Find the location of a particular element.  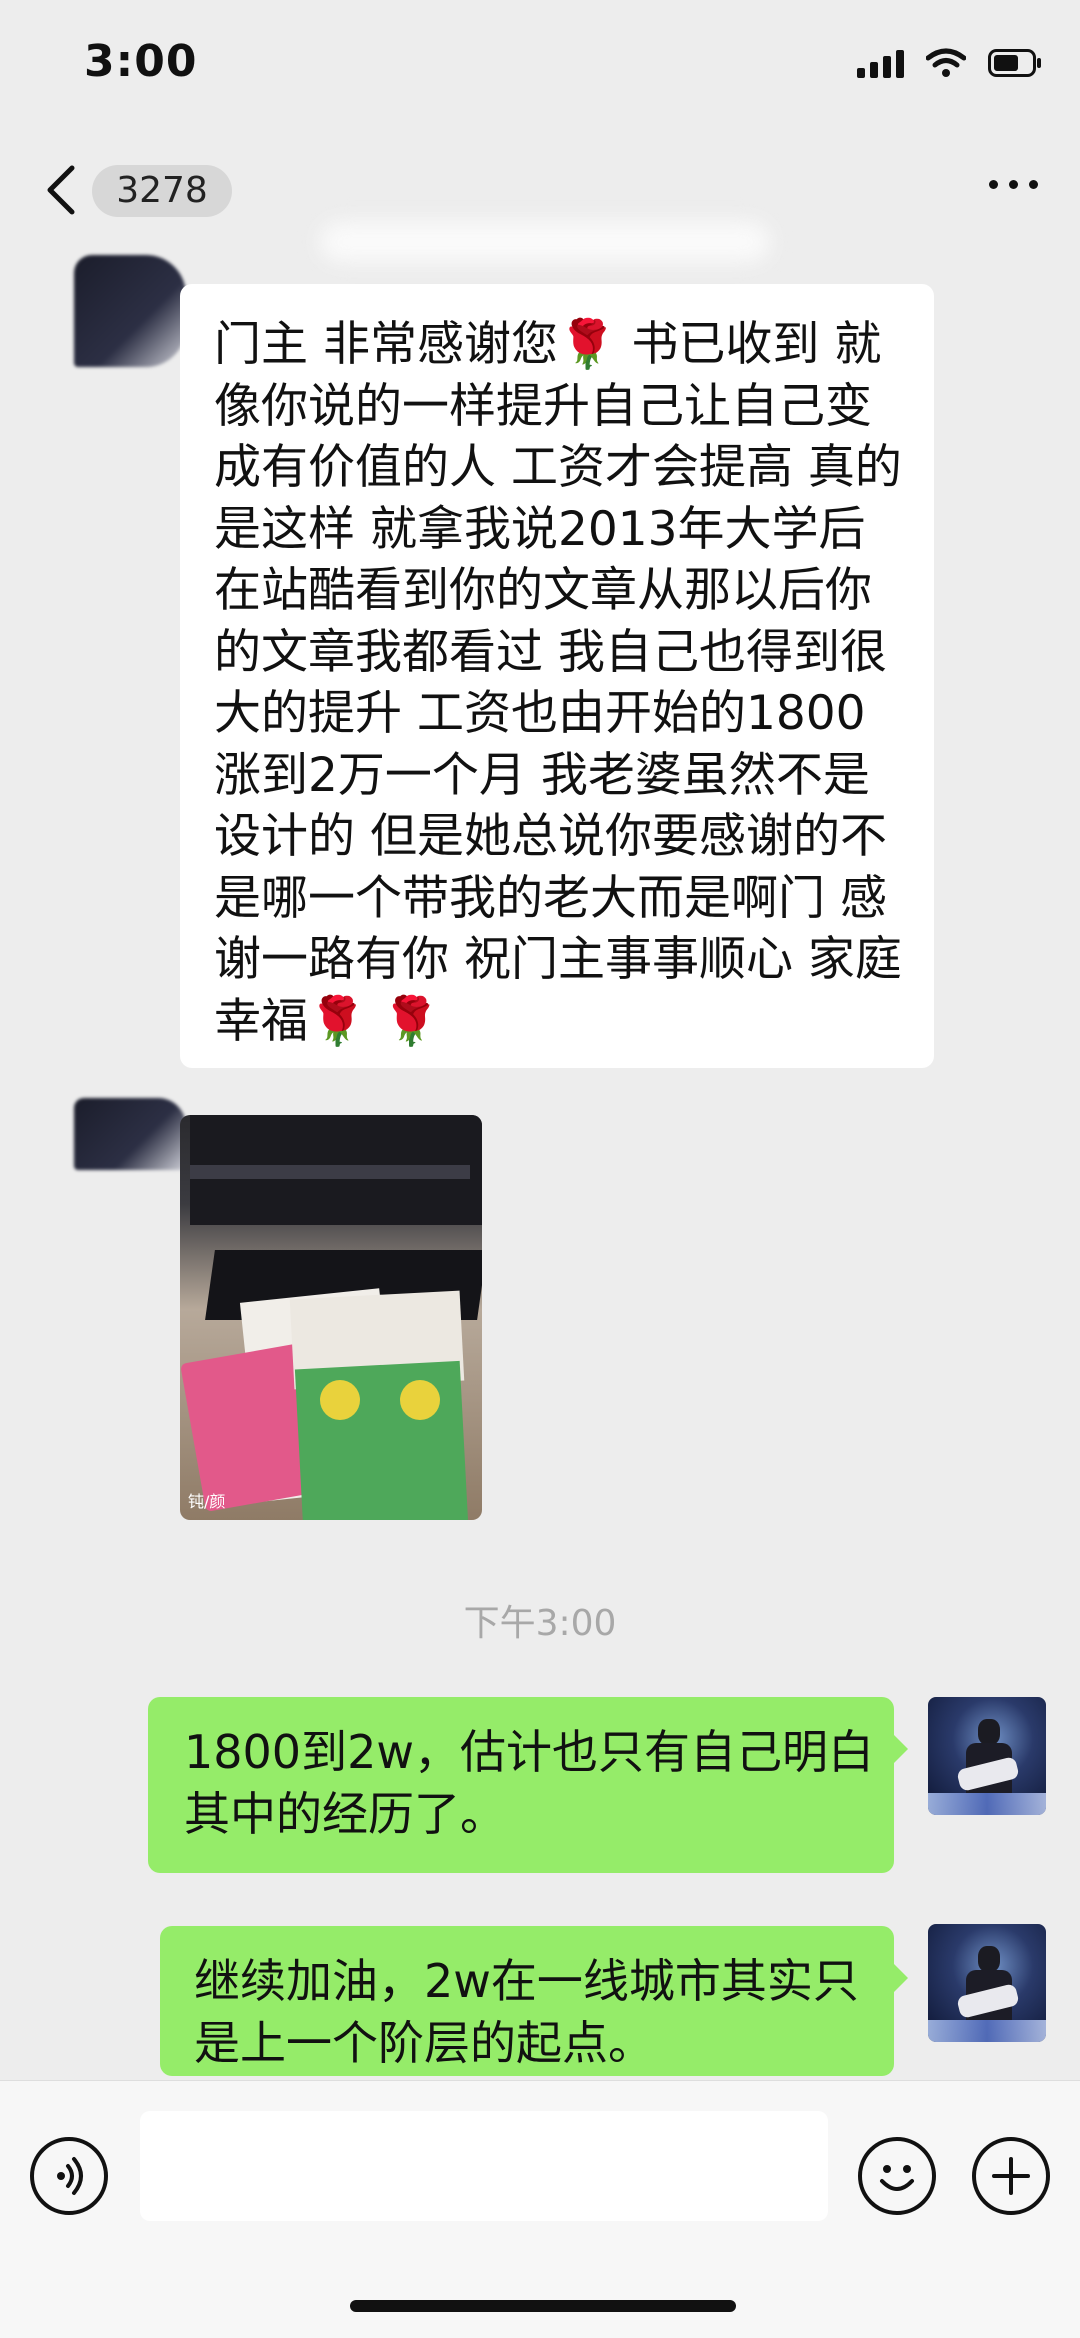

received-image-message: 钝/颜 is located at coordinates (331, 1317).